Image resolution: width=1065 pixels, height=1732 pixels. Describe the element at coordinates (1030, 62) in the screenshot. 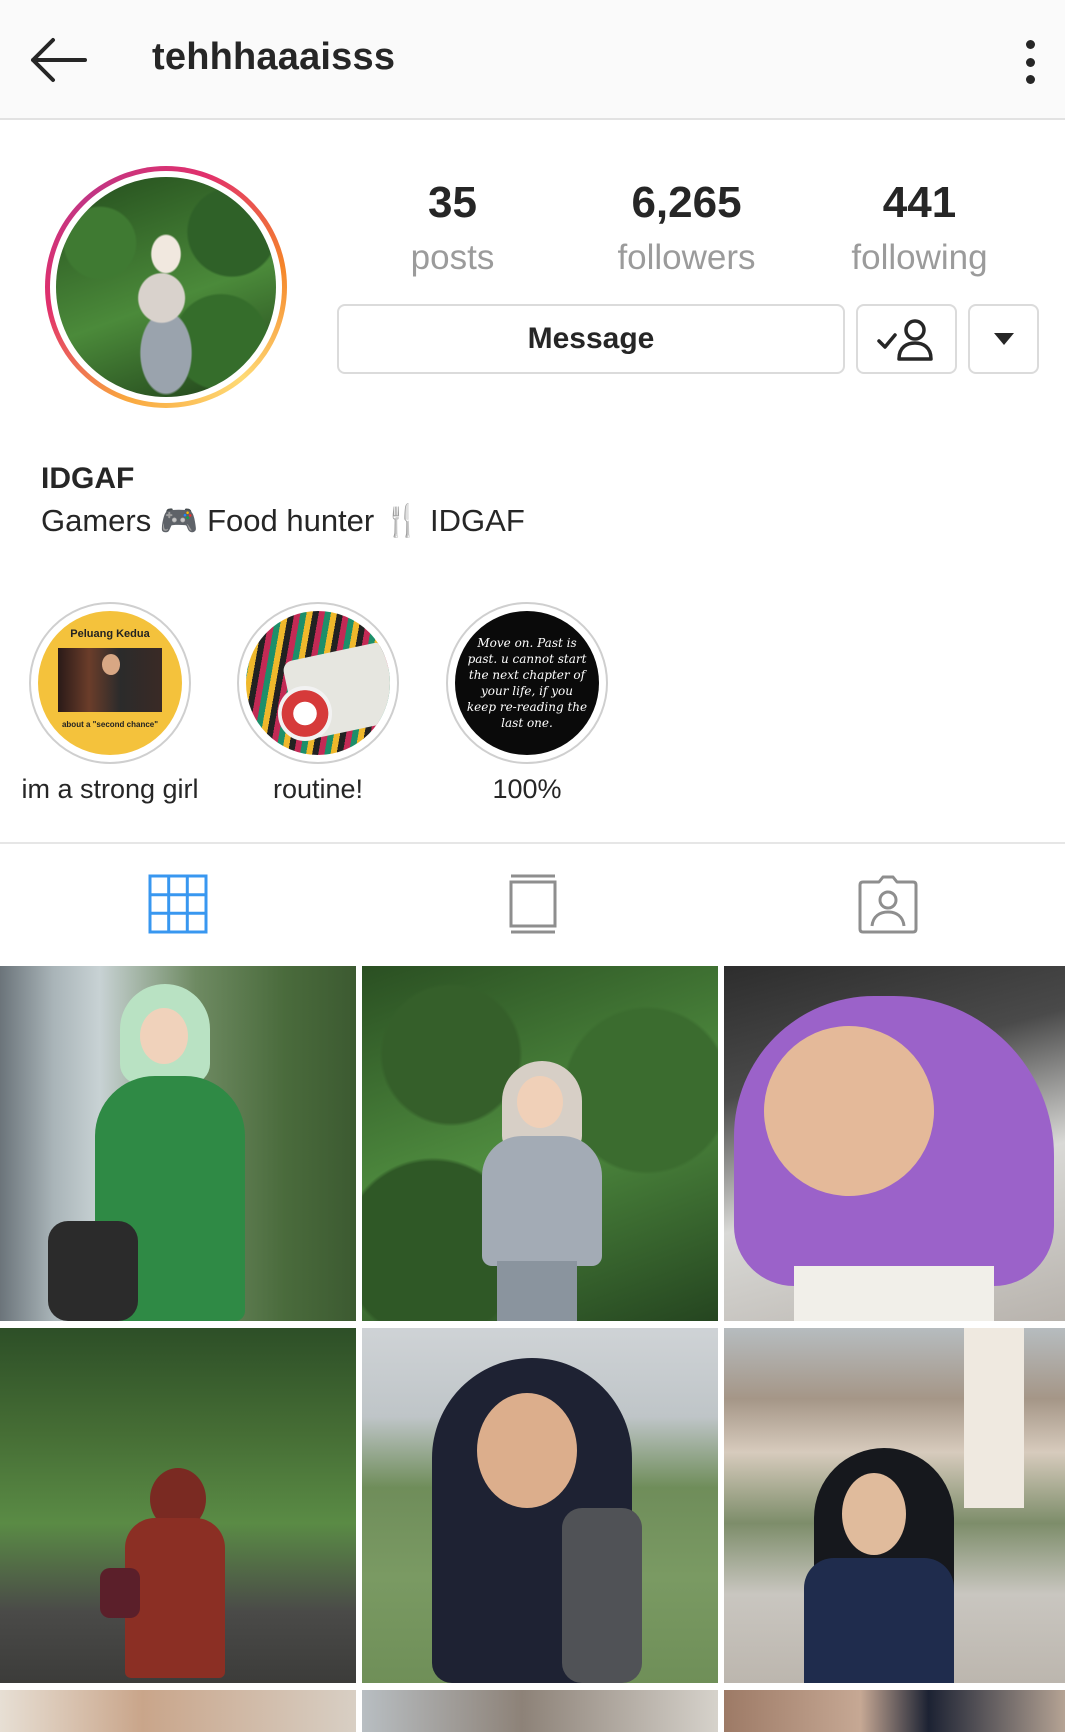

I see `more-options-button` at that location.